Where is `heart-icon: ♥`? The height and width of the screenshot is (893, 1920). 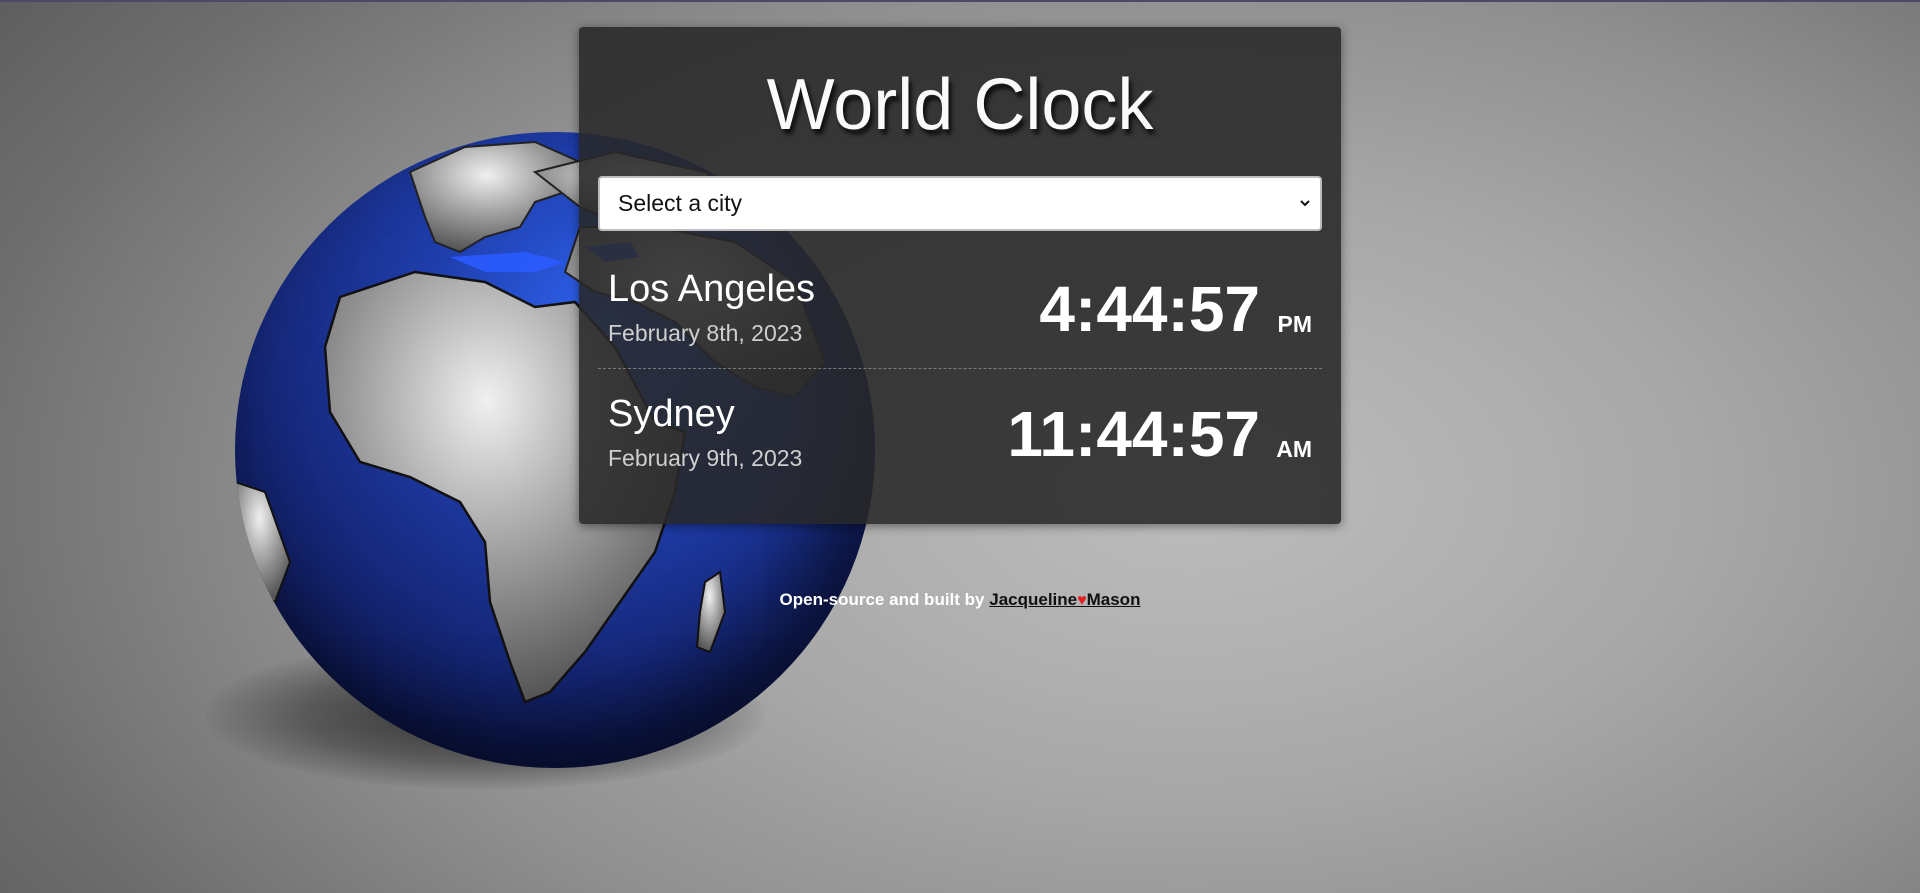
heart-icon: ♥ is located at coordinates (1082, 600).